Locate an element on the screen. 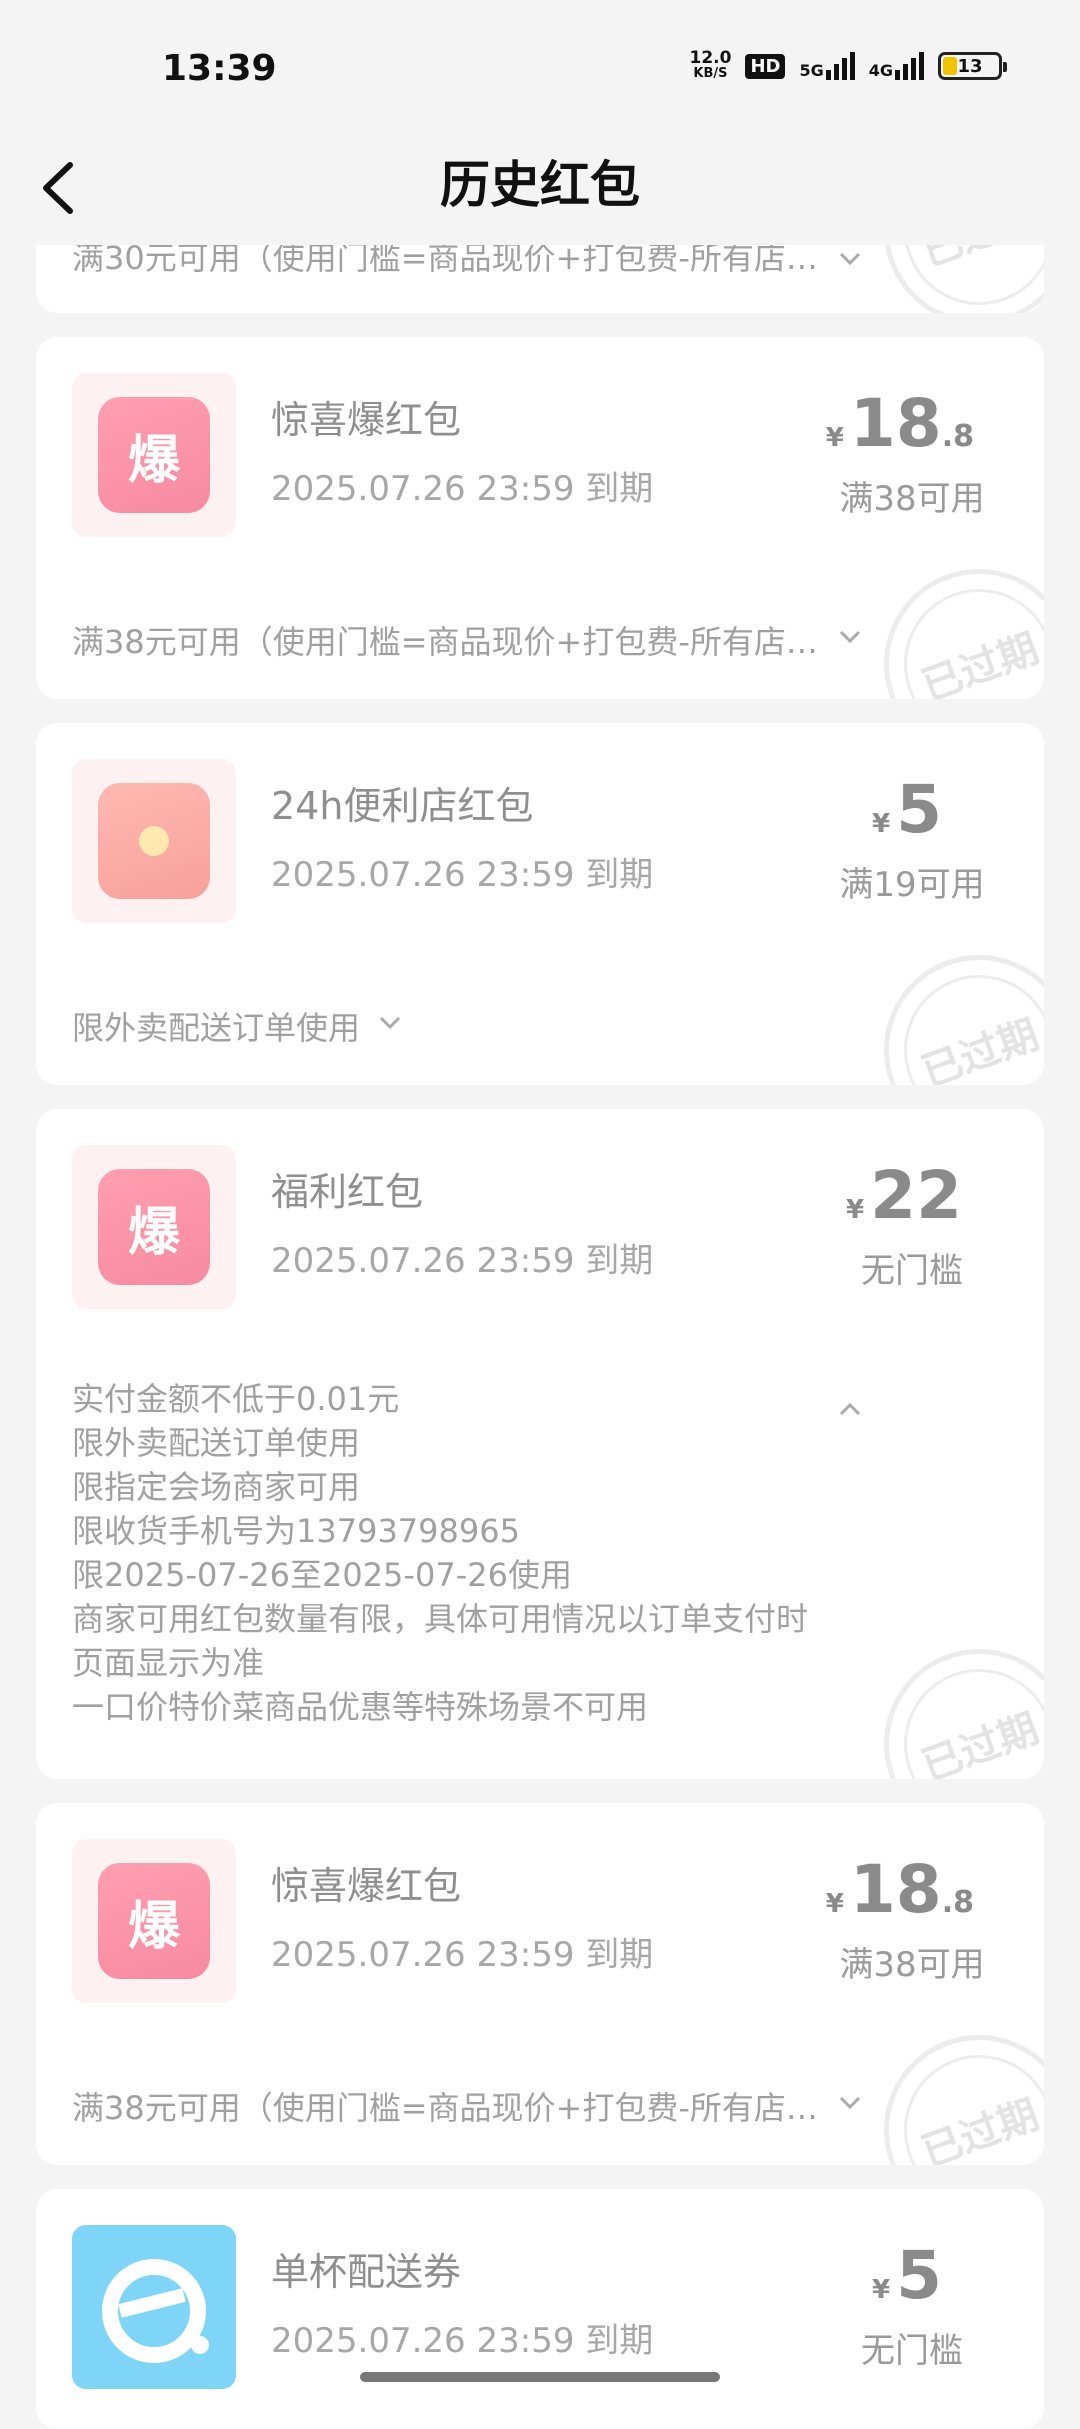 The image size is (1080, 2429). amount-integer: 22 is located at coordinates (916, 1195).